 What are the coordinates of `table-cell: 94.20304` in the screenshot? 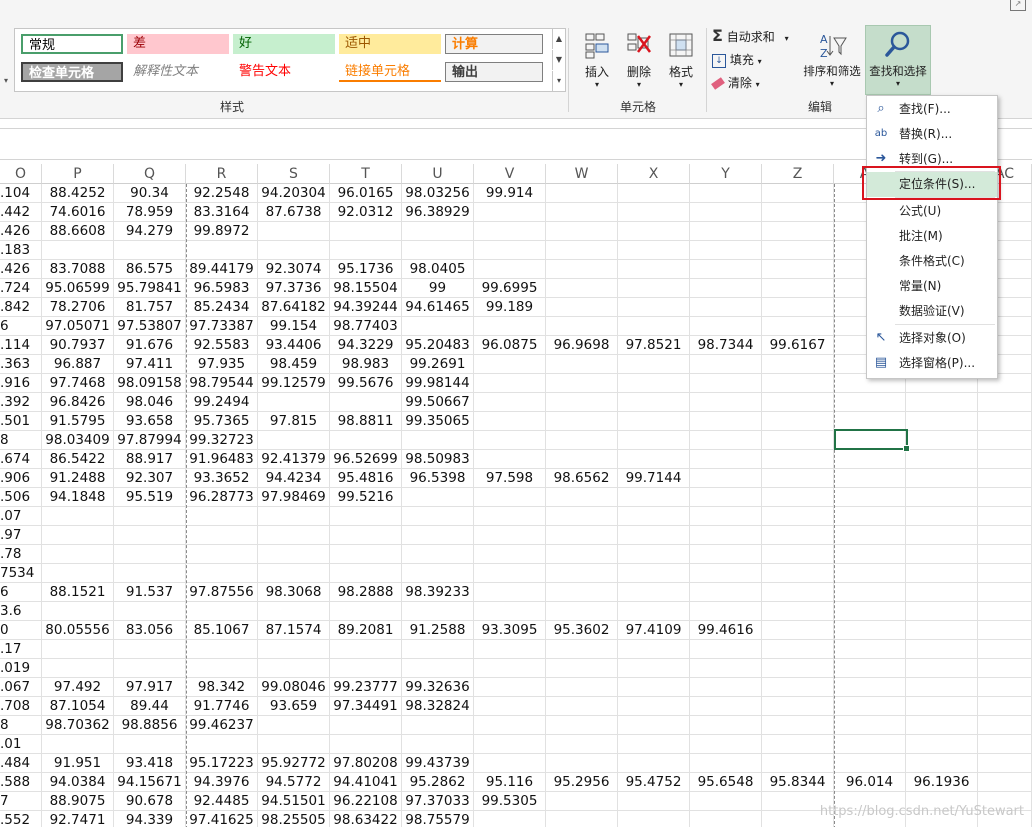 It's located at (294, 193).